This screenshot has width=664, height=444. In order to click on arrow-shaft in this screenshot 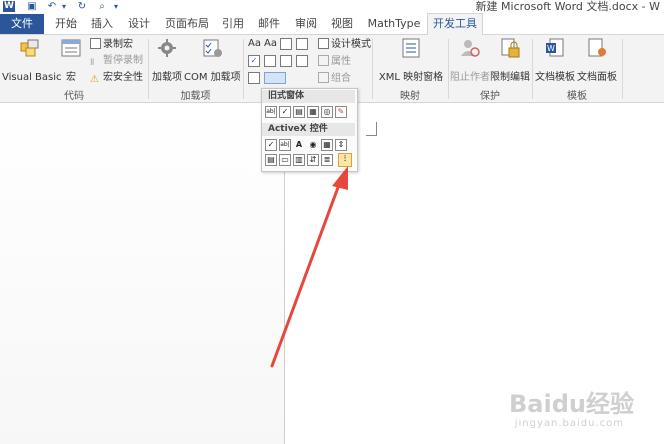, I will do `click(306, 274)`.